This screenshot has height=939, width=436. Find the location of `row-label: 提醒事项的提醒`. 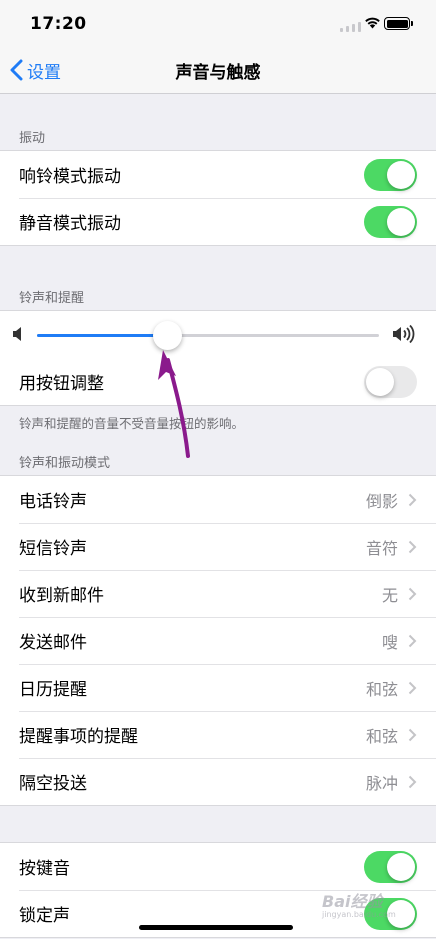

row-label: 提醒事项的提醒 is located at coordinates (78, 737).